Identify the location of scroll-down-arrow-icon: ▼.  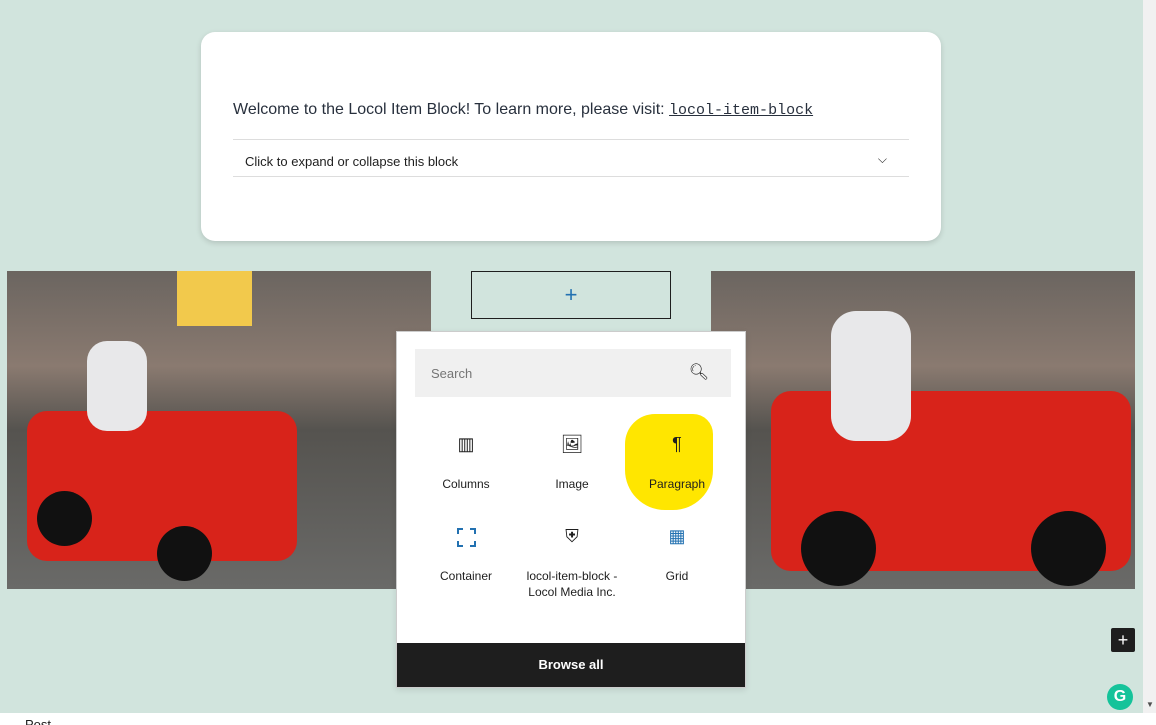
(1150, 704).